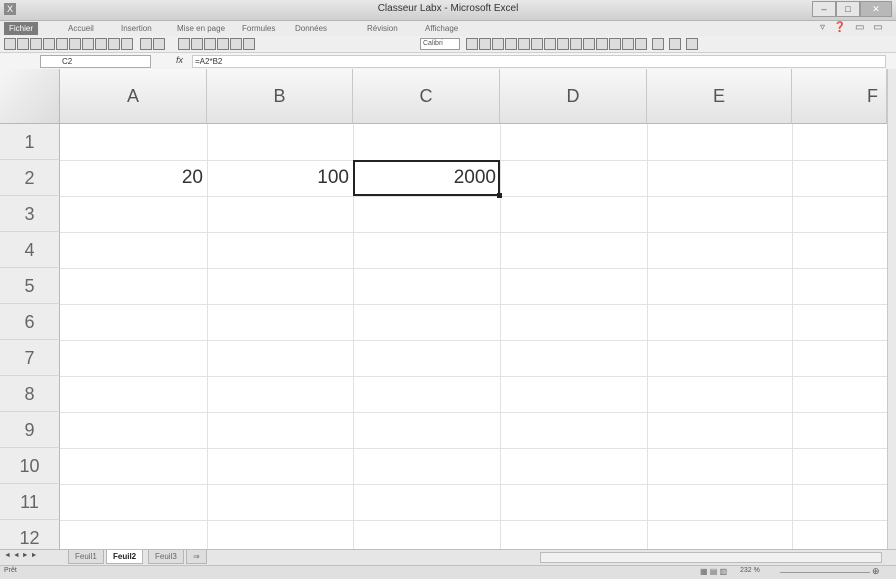  I want to click on column-header-b: B, so click(280, 96).